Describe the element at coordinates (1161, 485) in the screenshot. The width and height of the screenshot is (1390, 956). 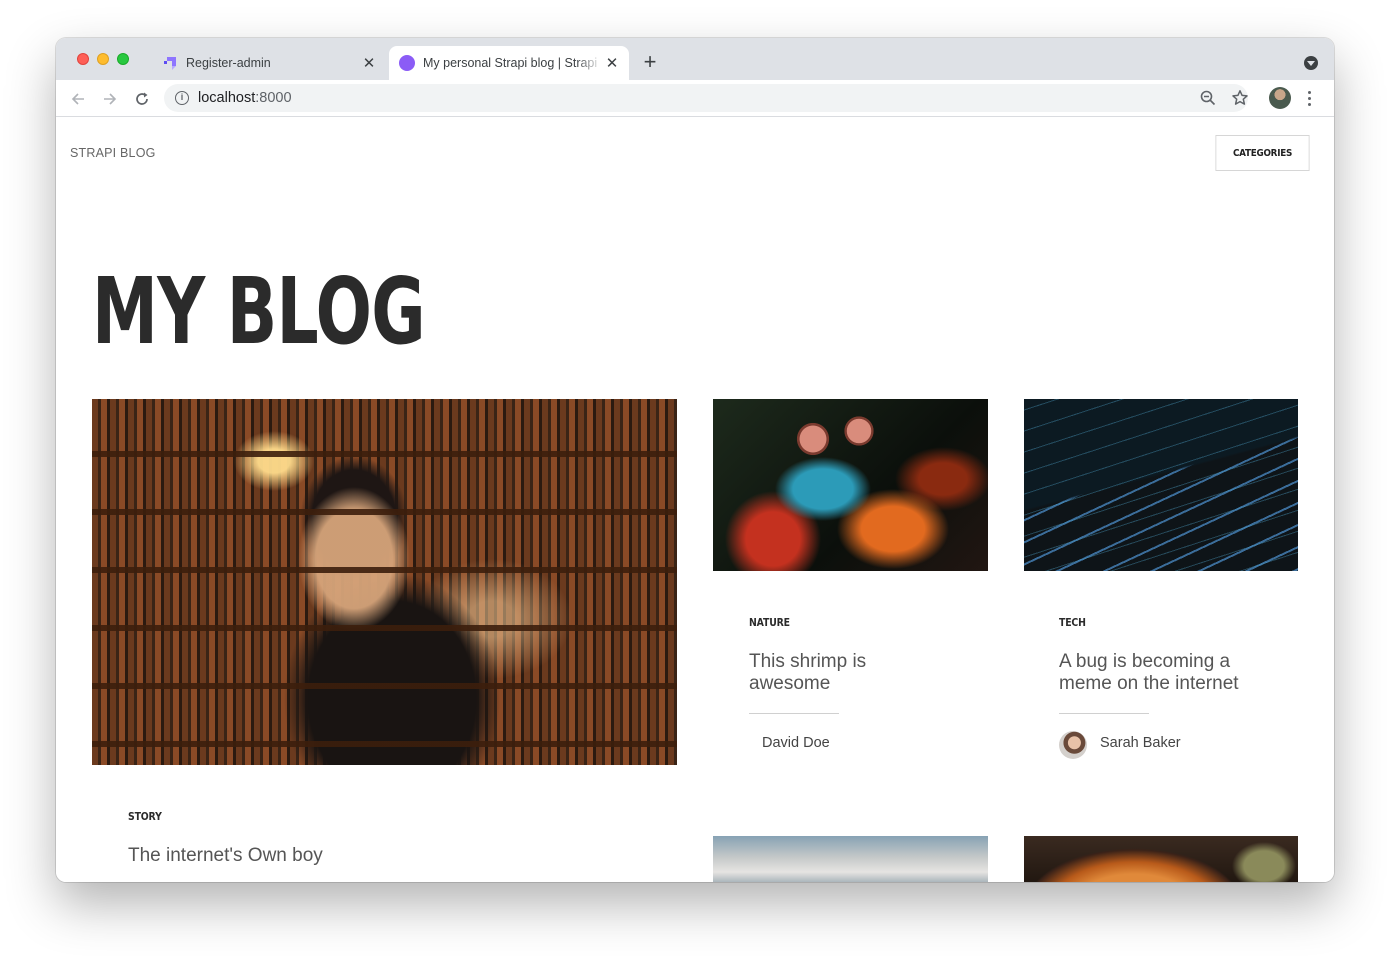
I see `article-image-laptop-code` at that location.